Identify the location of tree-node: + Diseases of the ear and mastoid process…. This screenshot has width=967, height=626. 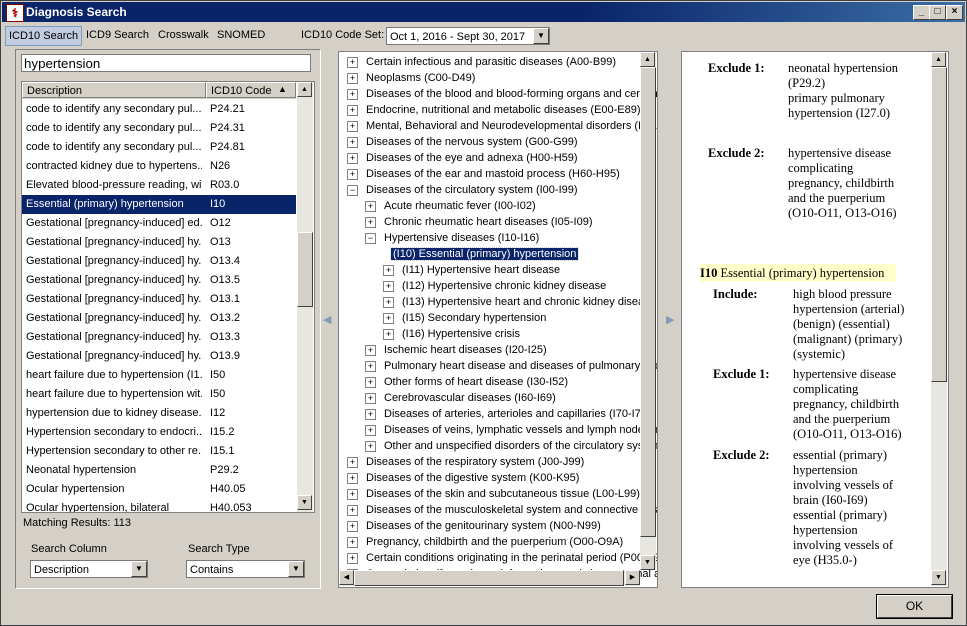
(484, 174).